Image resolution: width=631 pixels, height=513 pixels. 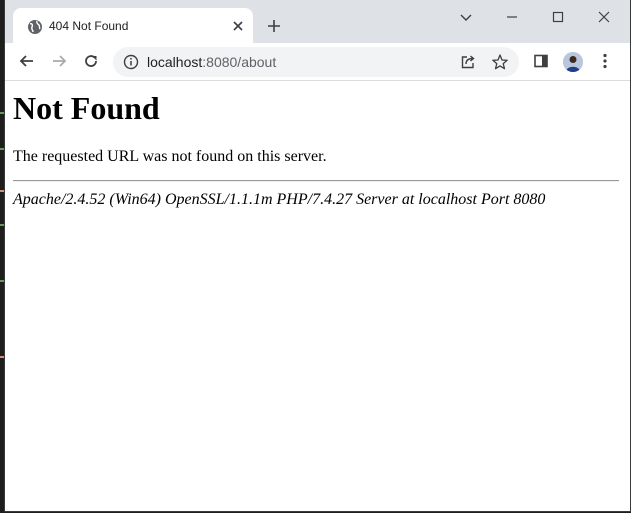 What do you see at coordinates (541, 61) in the screenshot?
I see `side-panel-icon` at bounding box center [541, 61].